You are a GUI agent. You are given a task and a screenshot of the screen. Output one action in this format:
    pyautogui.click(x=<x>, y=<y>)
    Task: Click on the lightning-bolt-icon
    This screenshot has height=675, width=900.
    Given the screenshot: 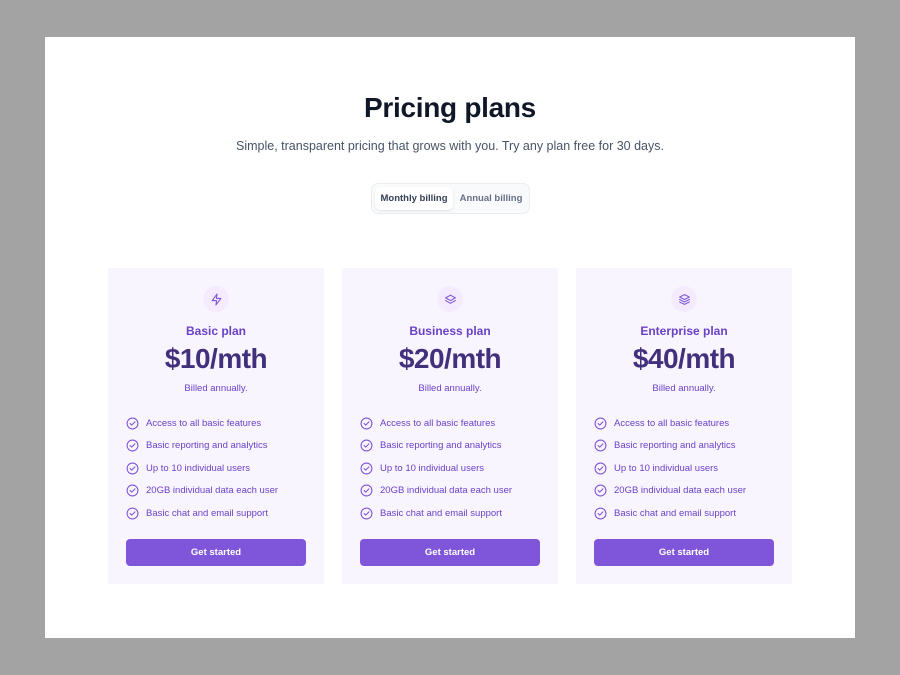 What is the action you would take?
    pyautogui.click(x=216, y=299)
    